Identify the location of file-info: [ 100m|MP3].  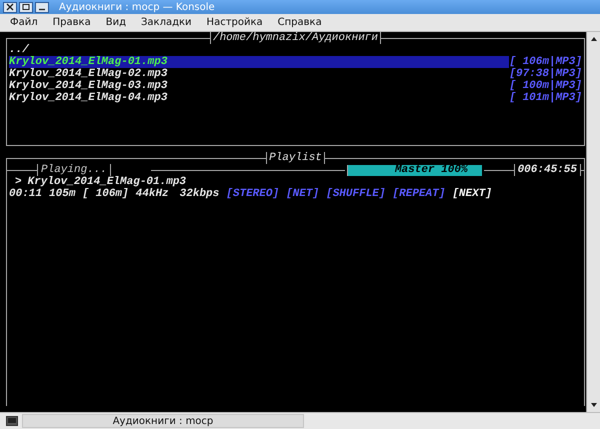
(545, 86).